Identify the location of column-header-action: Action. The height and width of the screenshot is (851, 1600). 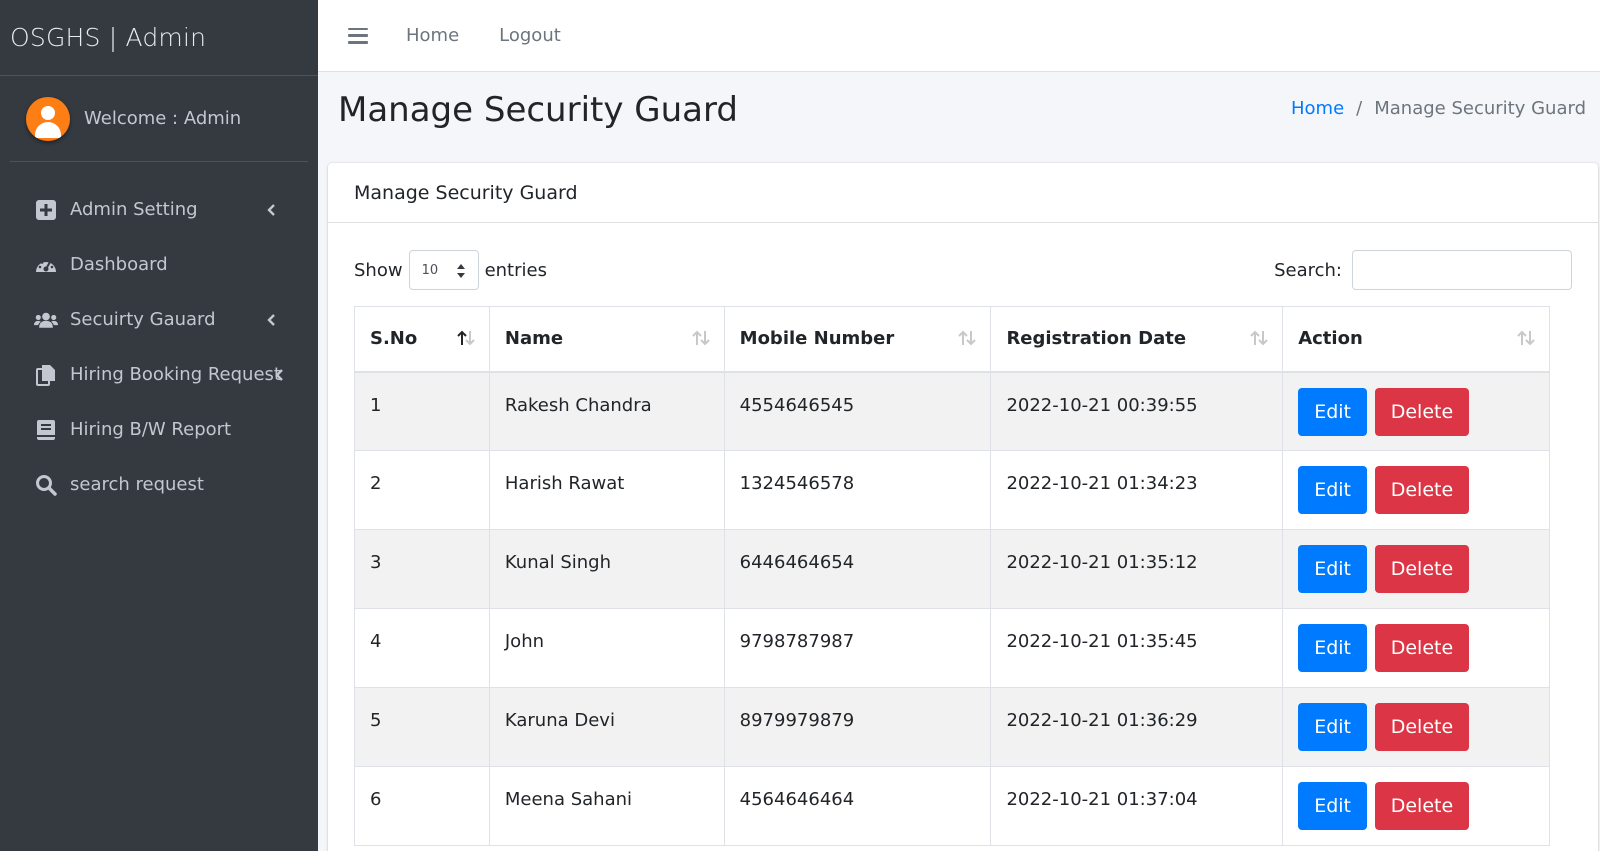
(1416, 339).